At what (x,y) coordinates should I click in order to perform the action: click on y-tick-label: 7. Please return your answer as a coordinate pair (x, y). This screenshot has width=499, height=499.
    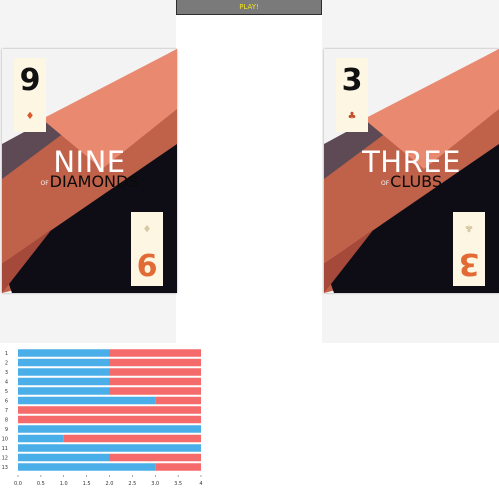
    Looking at the image, I should click on (6, 411).